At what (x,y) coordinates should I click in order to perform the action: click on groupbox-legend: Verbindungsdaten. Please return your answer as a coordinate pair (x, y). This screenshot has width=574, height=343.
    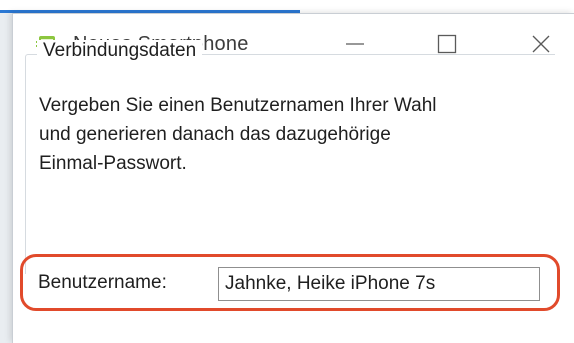
    Looking at the image, I should click on (120, 51).